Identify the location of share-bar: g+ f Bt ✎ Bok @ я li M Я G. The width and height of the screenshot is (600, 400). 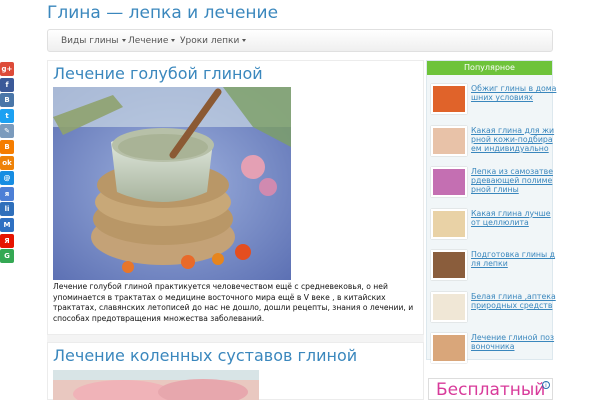
(7, 163).